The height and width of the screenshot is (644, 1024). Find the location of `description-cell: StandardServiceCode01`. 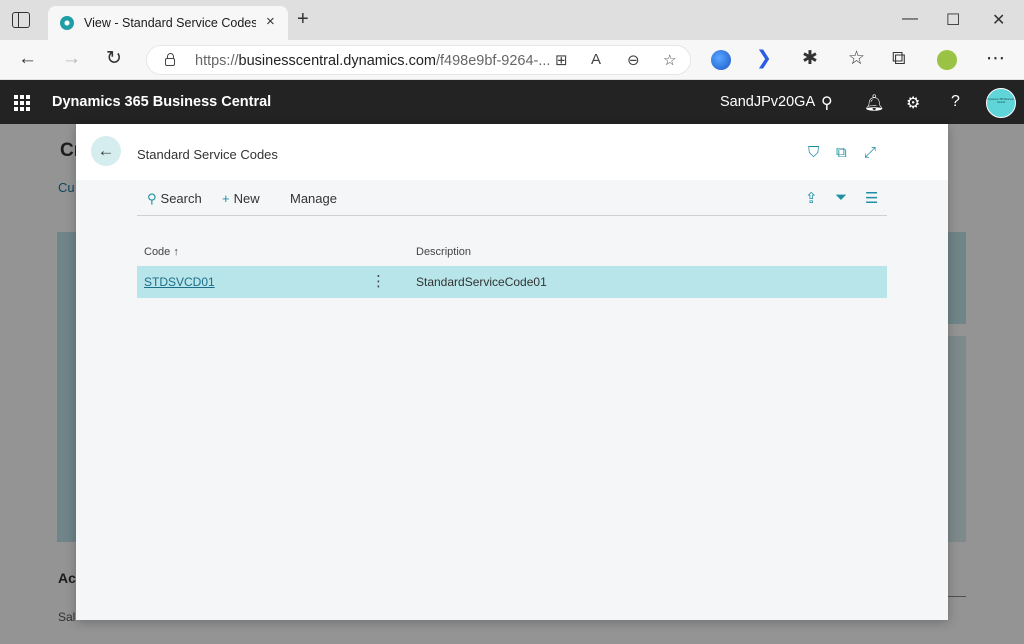

description-cell: StandardServiceCode01 is located at coordinates (481, 282).